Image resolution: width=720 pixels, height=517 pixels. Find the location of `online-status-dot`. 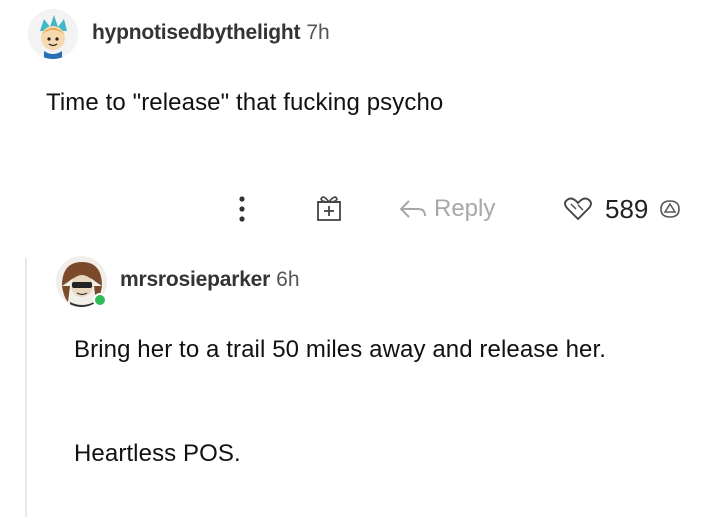

online-status-dot is located at coordinates (100, 300).